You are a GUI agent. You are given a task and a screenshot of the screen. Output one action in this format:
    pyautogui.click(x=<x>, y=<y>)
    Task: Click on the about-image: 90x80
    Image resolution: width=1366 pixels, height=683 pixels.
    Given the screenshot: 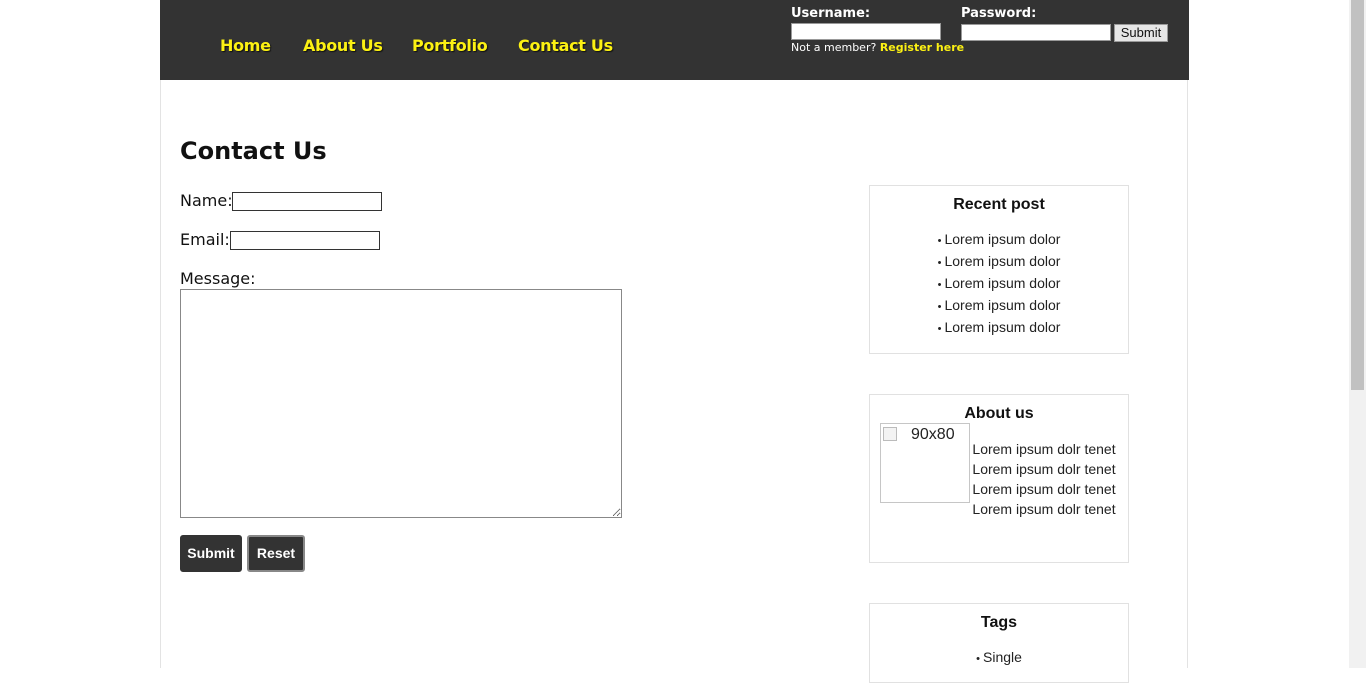 What is the action you would take?
    pyautogui.click(x=925, y=463)
    